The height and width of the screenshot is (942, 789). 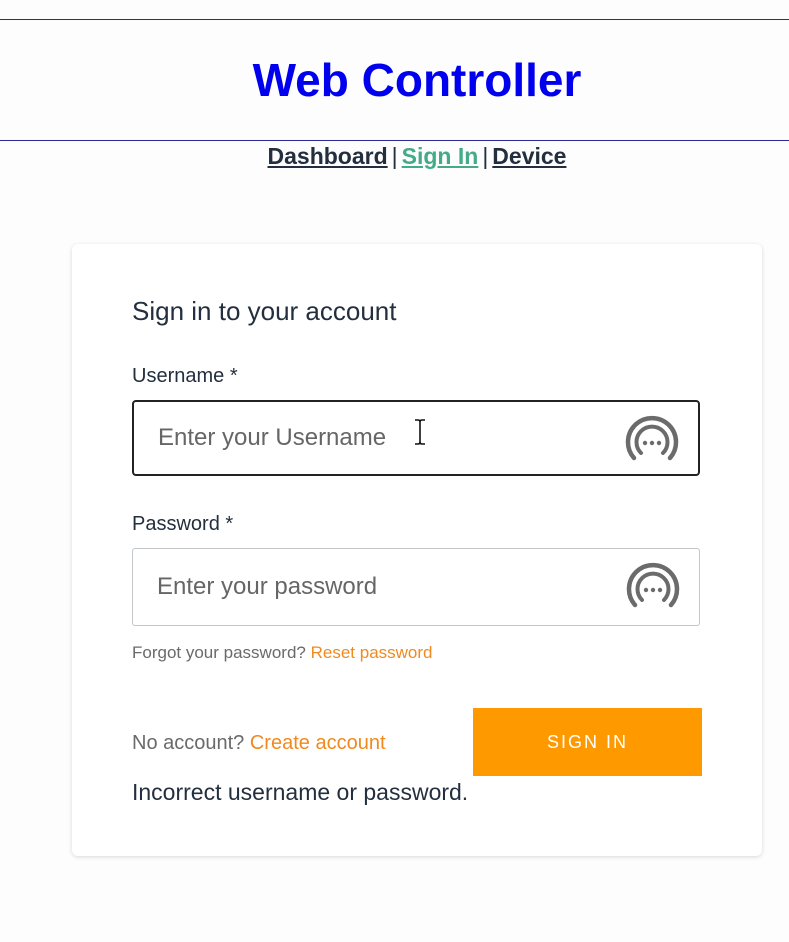 I want to click on password-field-box, so click(x=416, y=587).